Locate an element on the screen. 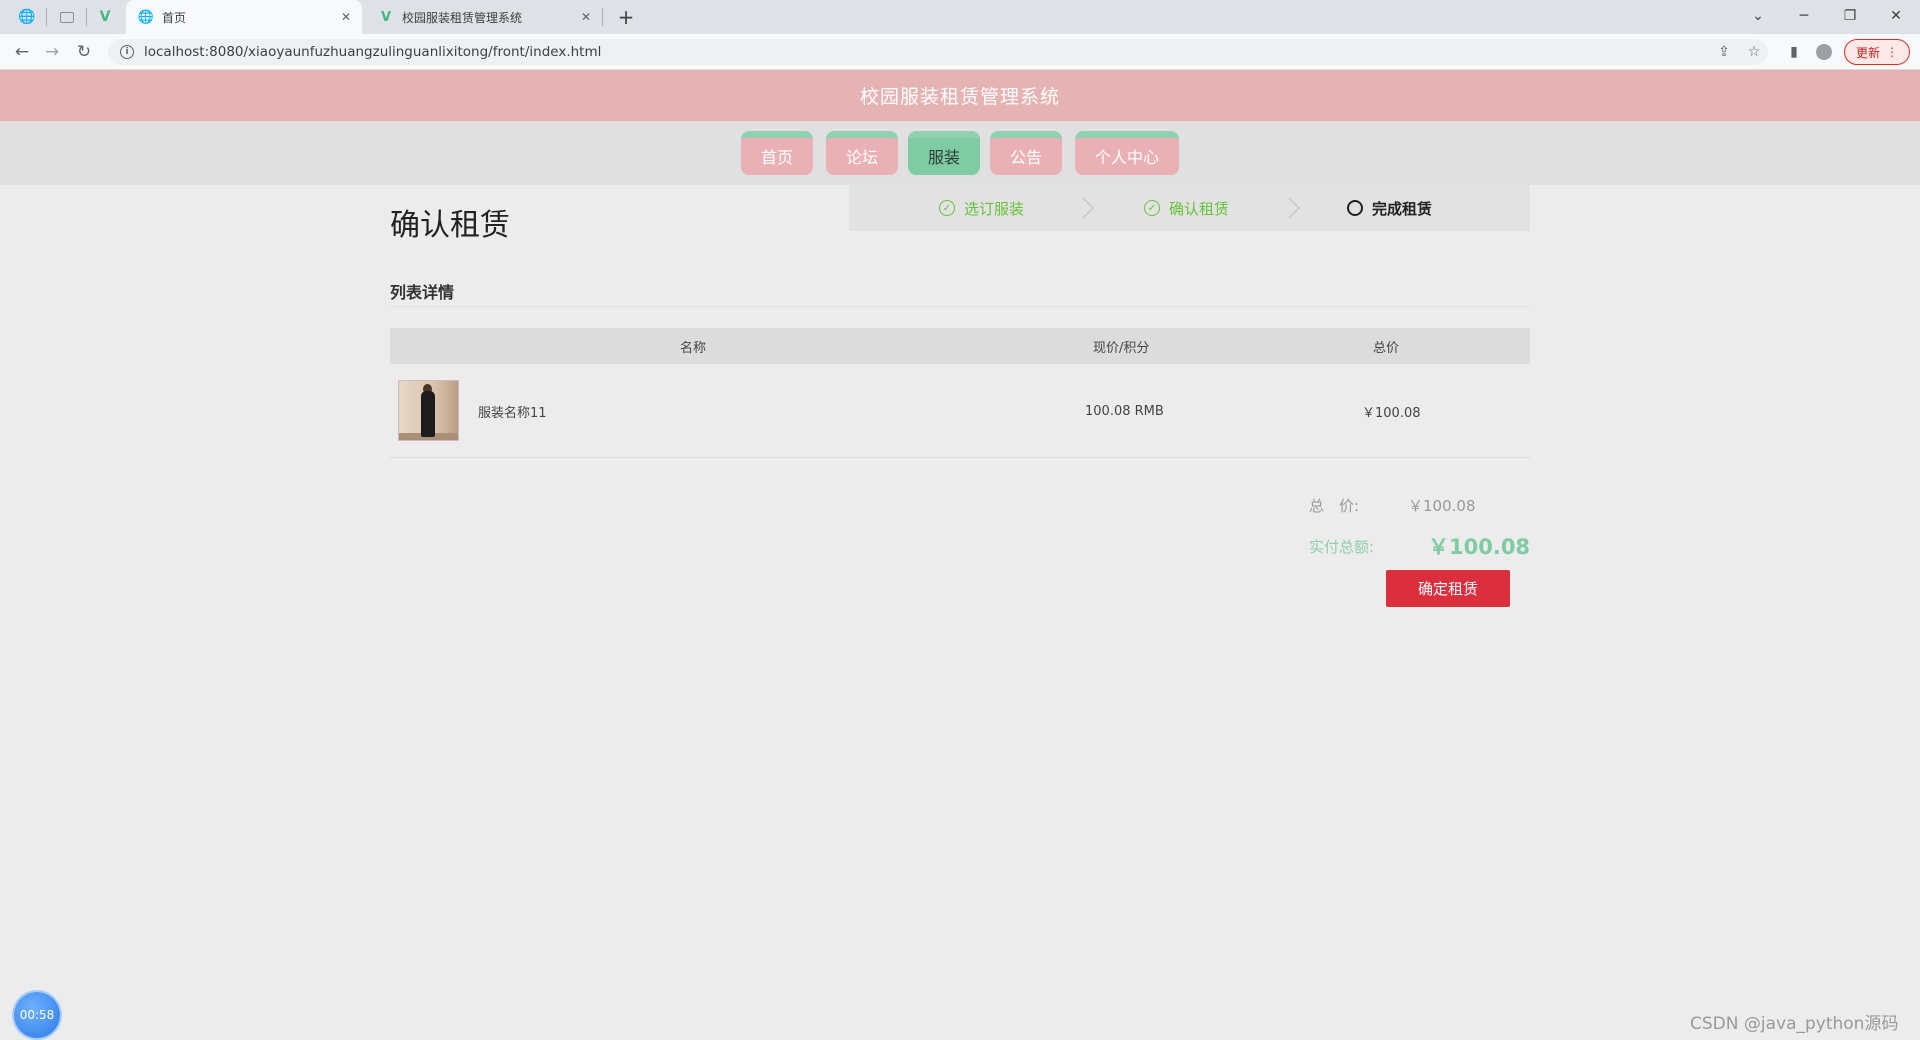 The width and height of the screenshot is (1920, 1040). empty-circle-icon is located at coordinates (1355, 208).